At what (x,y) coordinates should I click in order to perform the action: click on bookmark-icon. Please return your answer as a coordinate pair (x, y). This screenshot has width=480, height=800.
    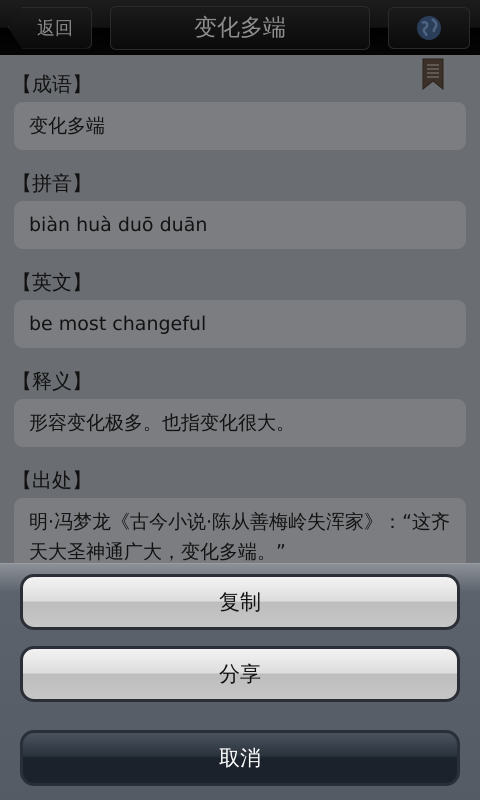
    Looking at the image, I should click on (433, 74).